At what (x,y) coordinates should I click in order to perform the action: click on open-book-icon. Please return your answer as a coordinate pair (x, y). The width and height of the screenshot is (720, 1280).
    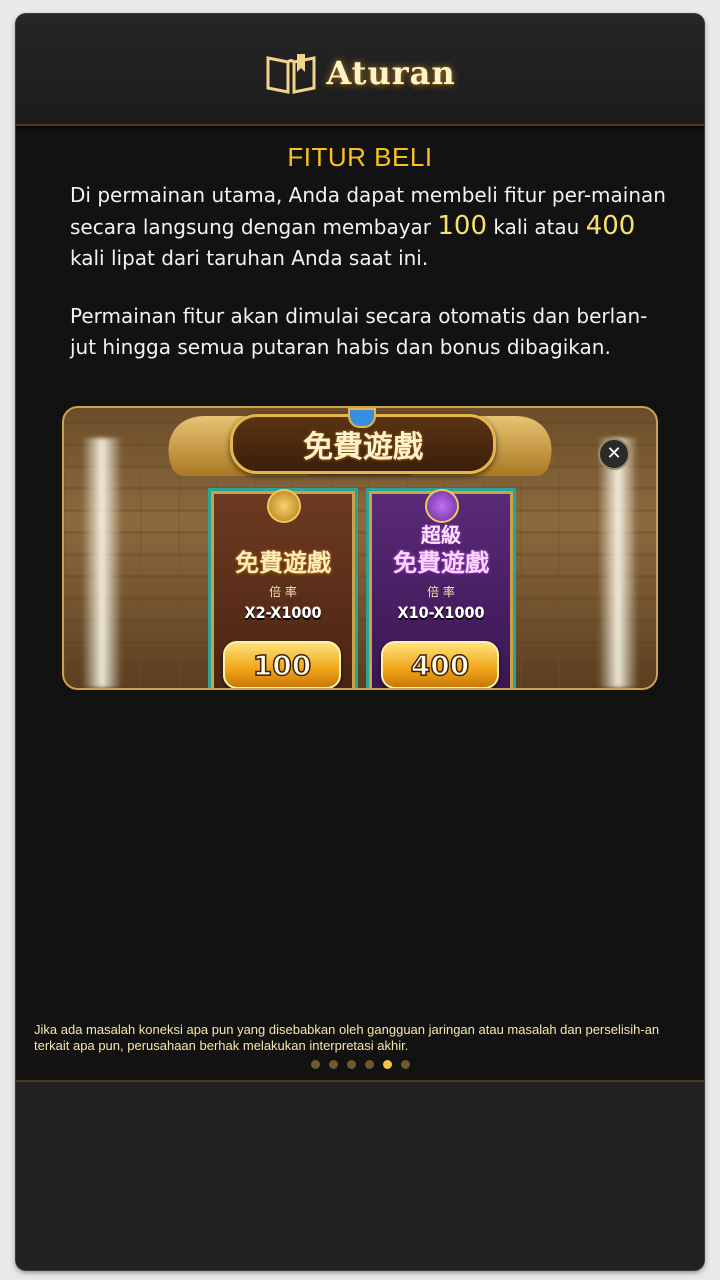
    Looking at the image, I should click on (291, 73).